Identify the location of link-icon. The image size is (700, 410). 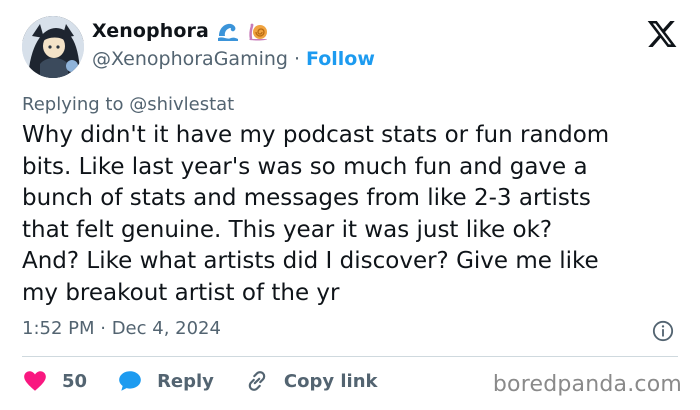
(257, 381).